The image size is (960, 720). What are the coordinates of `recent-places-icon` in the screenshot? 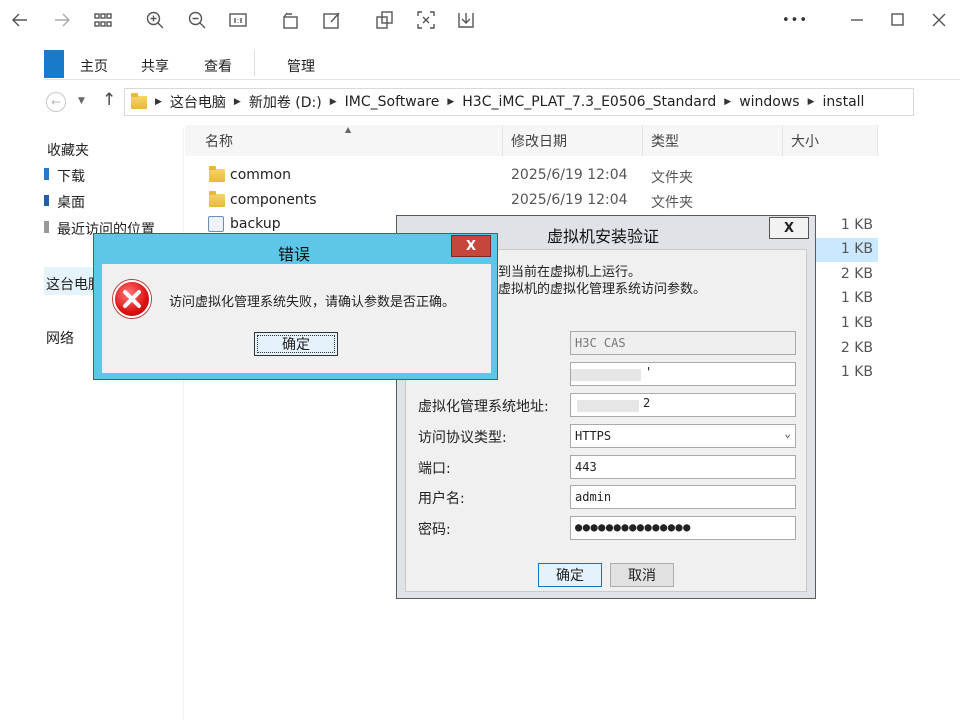 It's located at (46, 227).